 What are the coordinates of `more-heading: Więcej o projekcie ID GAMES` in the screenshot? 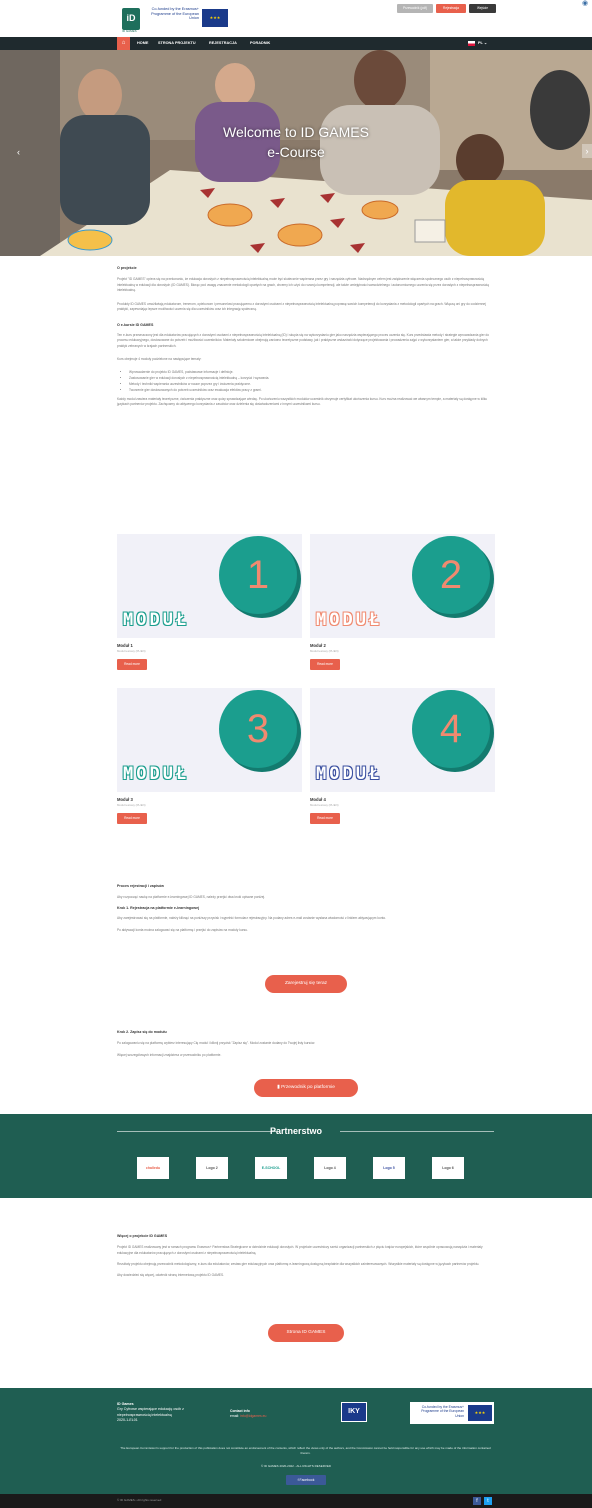 It's located at (142, 1236).